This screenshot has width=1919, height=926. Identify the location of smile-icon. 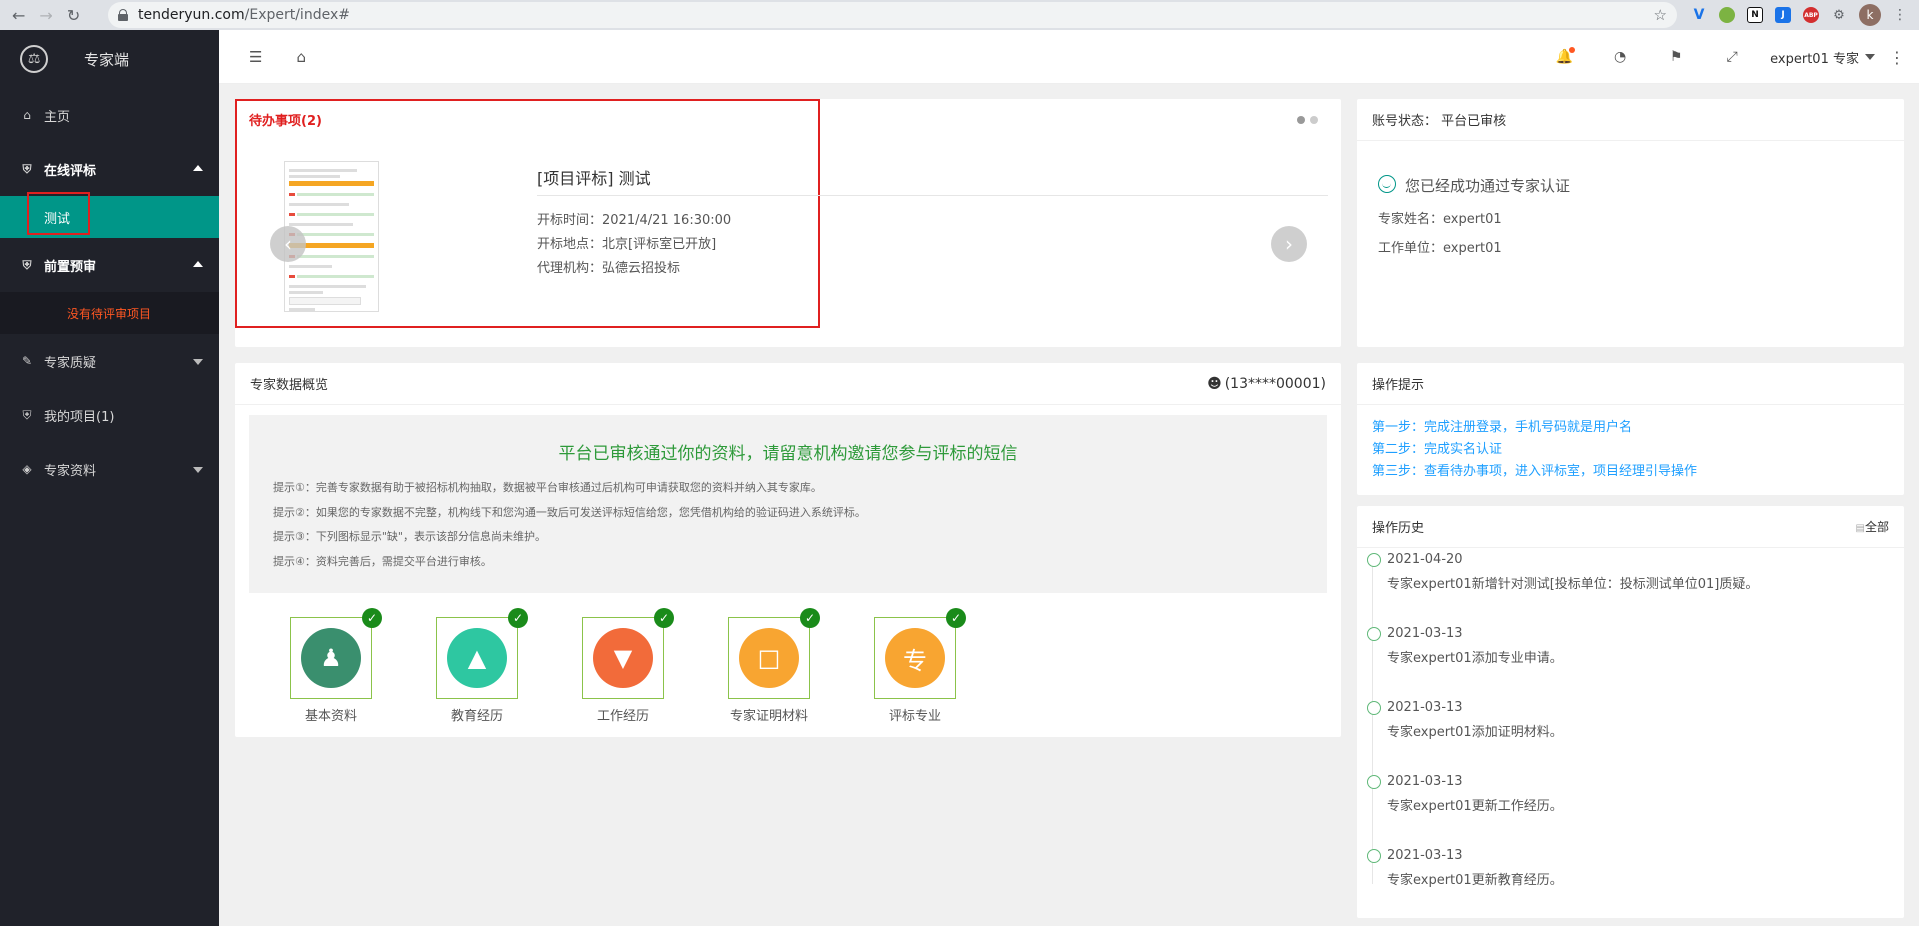
(1387, 184).